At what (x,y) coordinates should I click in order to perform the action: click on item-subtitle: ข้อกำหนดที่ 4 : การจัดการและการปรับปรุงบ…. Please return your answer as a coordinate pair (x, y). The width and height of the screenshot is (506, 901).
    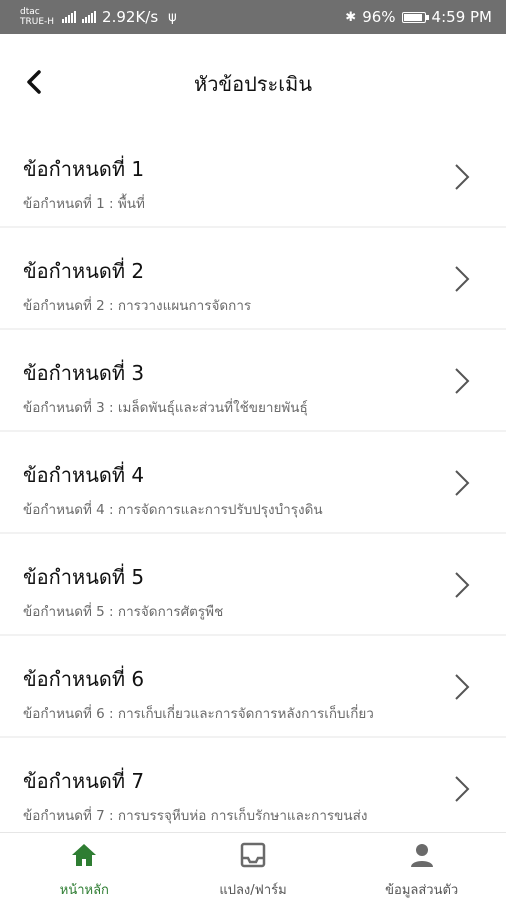
    Looking at the image, I should click on (173, 510).